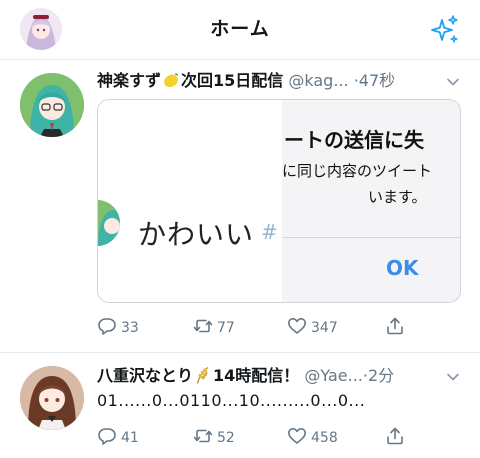  What do you see at coordinates (324, 328) in the screenshot?
I see `like-count: 347` at bounding box center [324, 328].